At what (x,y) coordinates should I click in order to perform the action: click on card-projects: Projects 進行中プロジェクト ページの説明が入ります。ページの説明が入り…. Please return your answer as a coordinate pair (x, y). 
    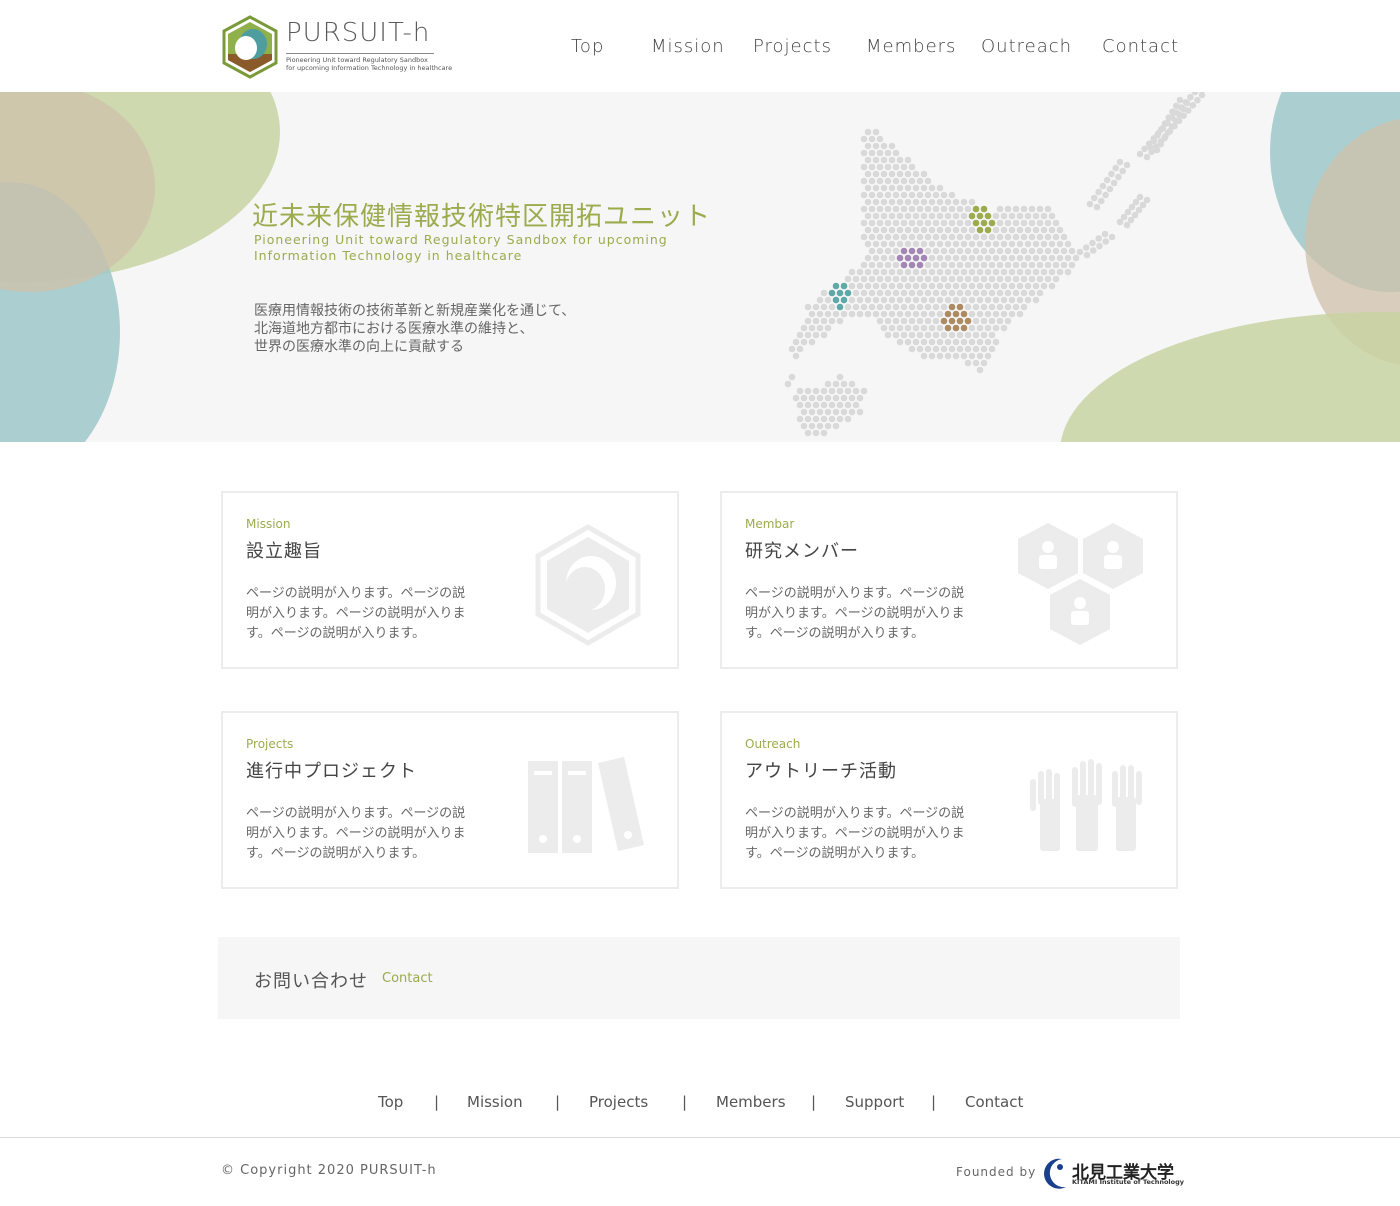
    Looking at the image, I should click on (450, 800).